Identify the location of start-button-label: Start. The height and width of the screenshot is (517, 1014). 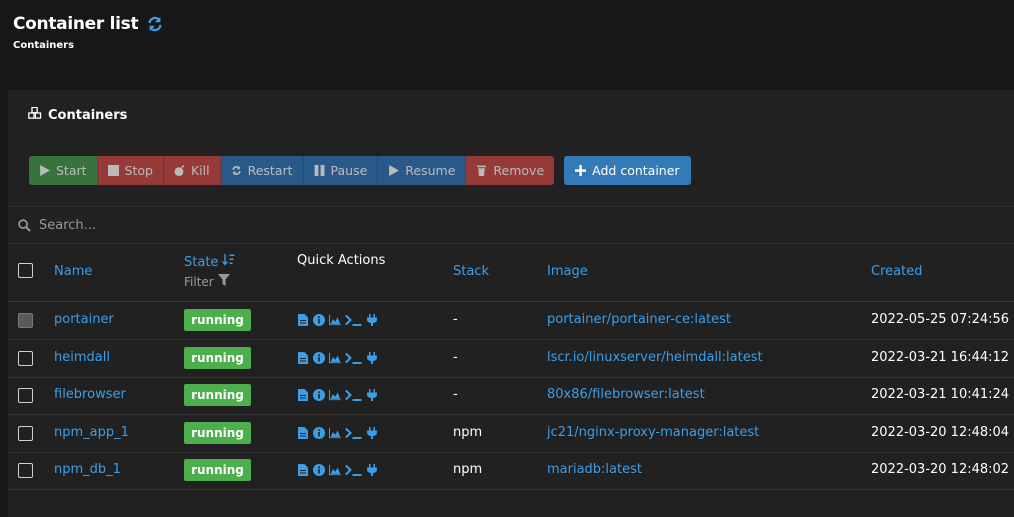
(71, 170).